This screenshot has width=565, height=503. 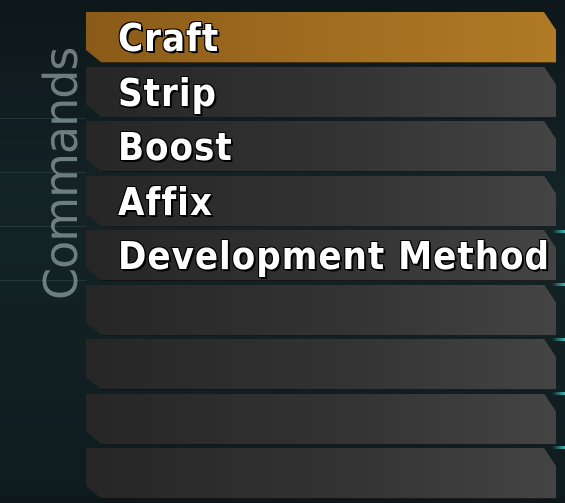 What do you see at coordinates (321, 146) in the screenshot?
I see `menu-item-boost: Boost` at bounding box center [321, 146].